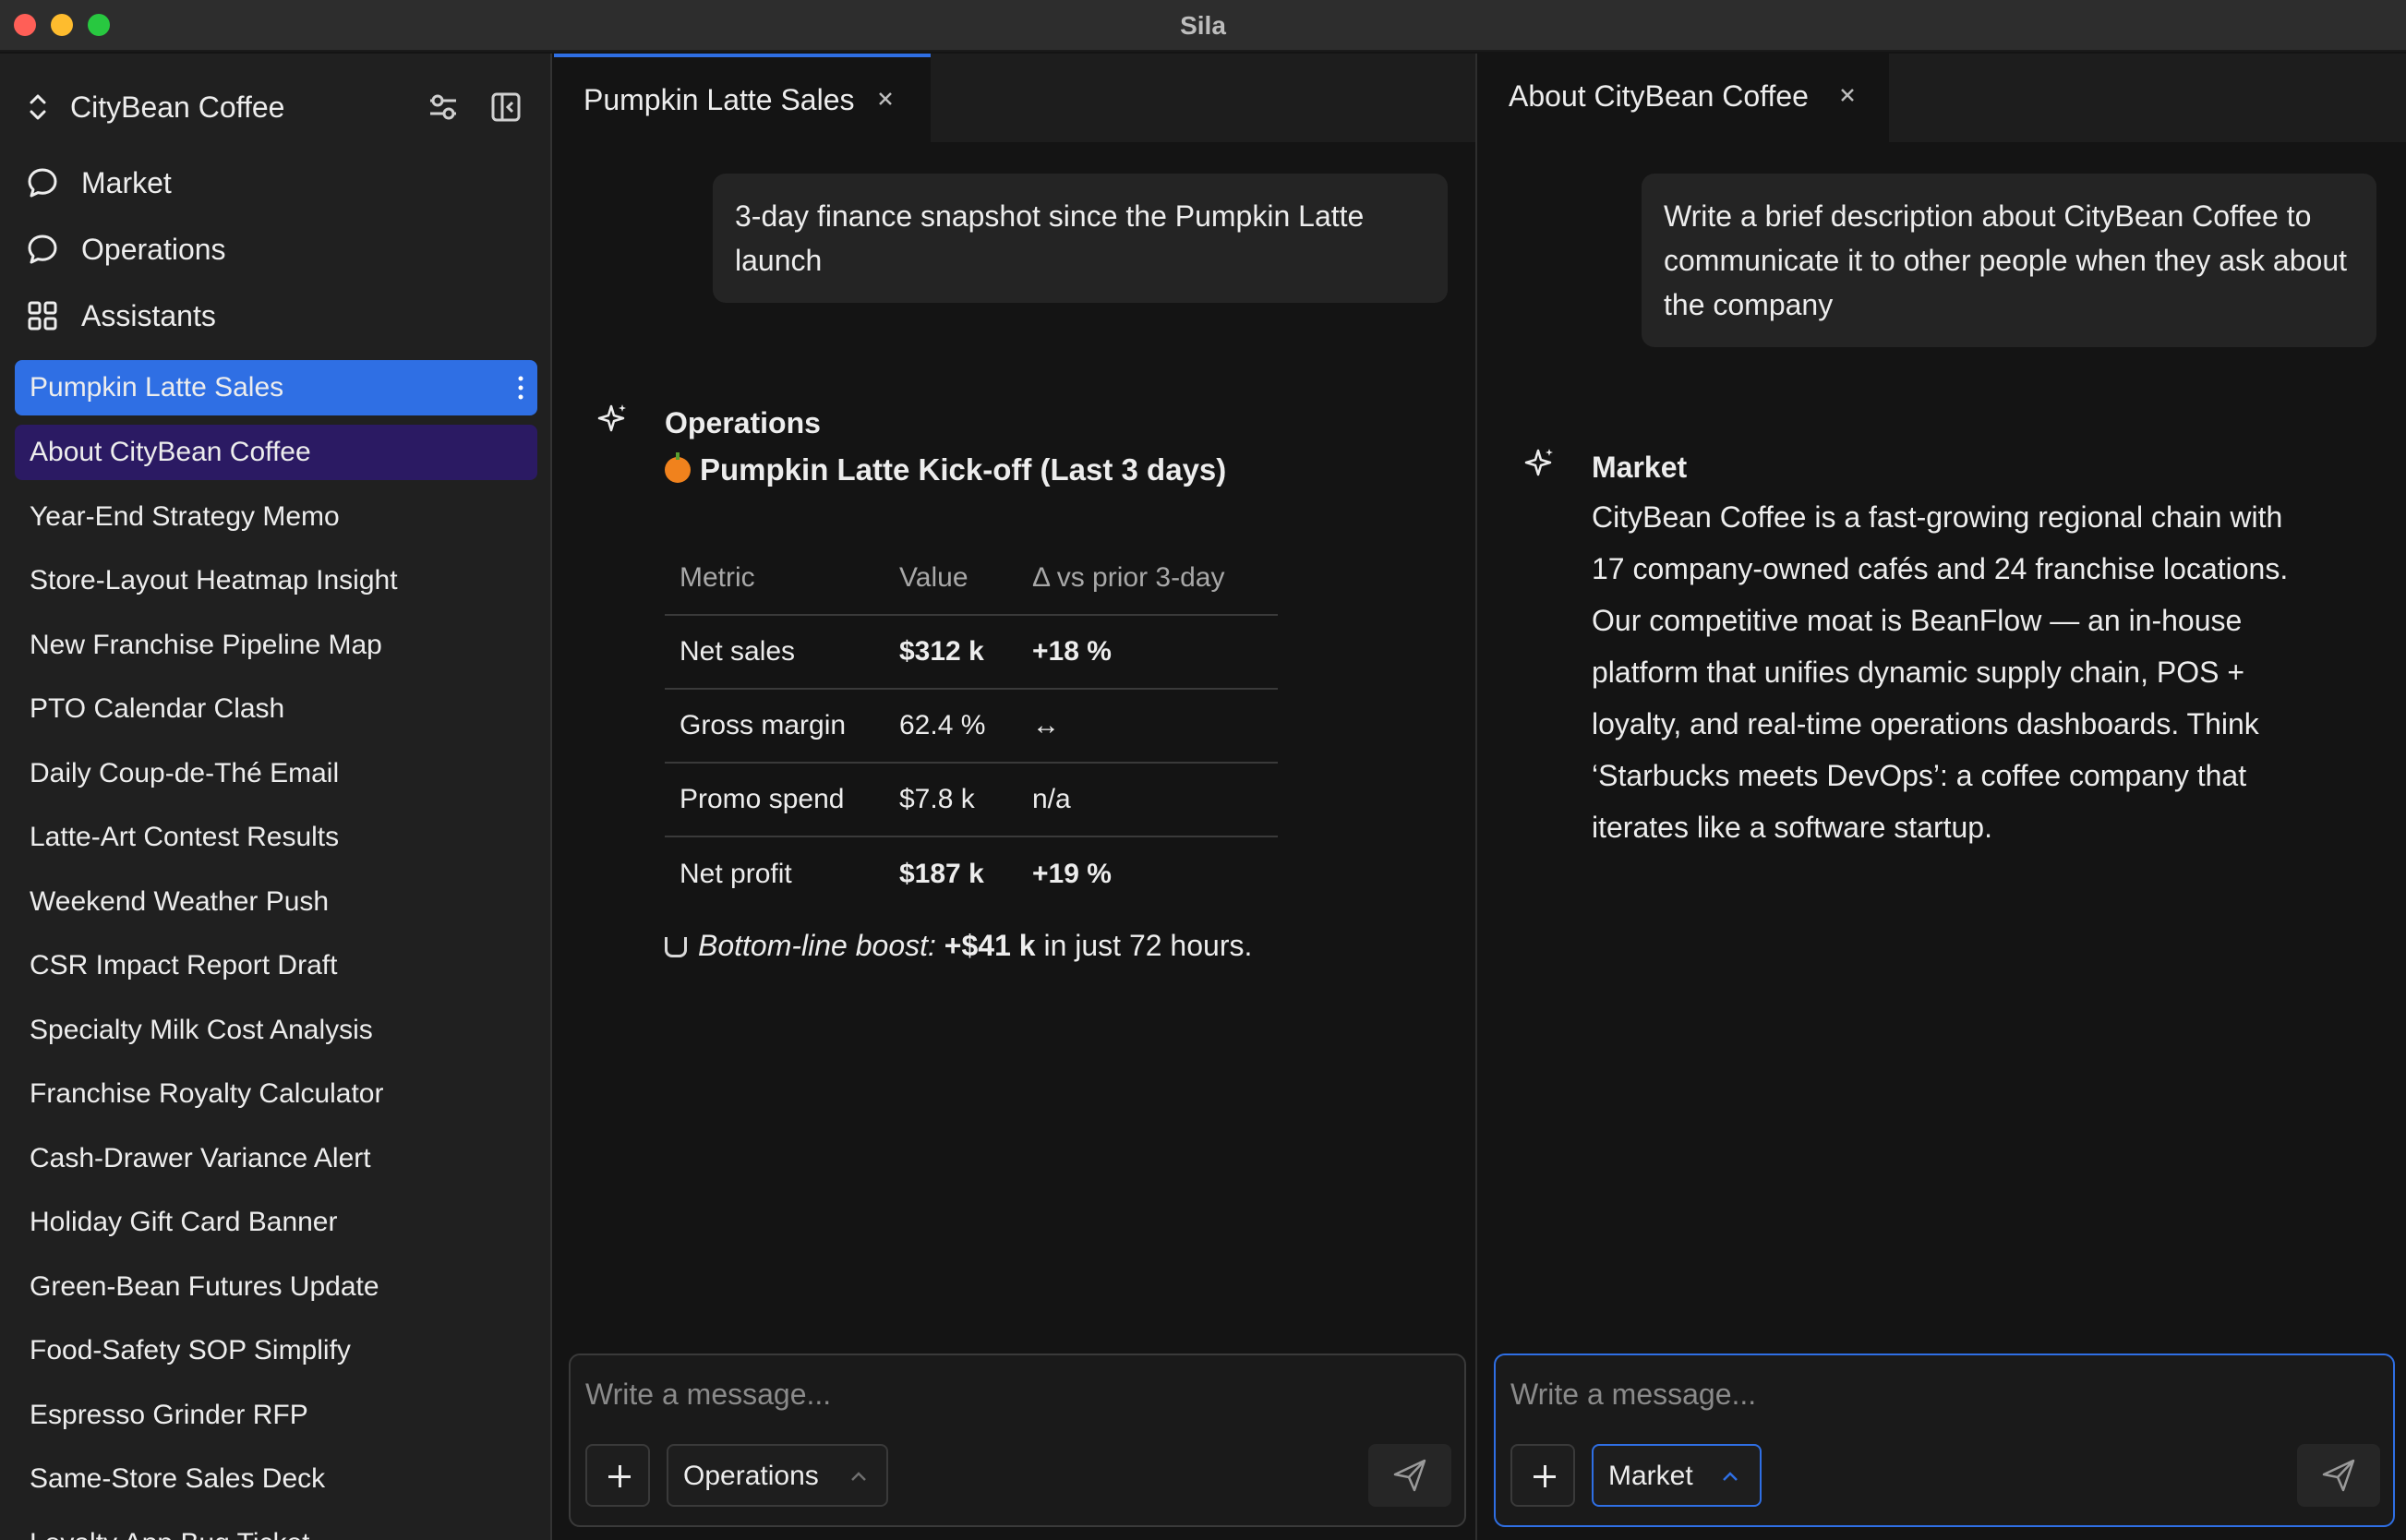  What do you see at coordinates (184, 965) in the screenshot?
I see `conversation-label: CSR Impact Report Draft` at bounding box center [184, 965].